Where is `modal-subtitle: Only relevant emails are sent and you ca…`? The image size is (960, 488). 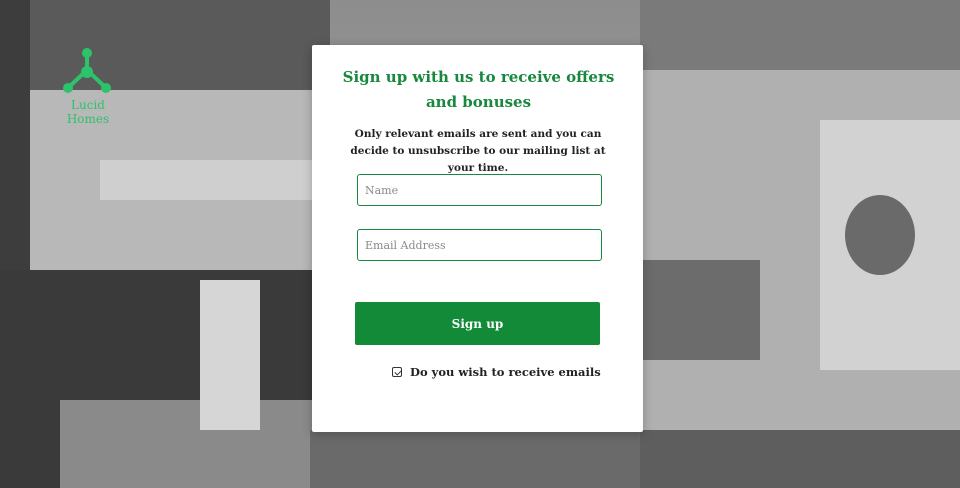
modal-subtitle: Only relevant emails are sent and you ca… is located at coordinates (478, 151).